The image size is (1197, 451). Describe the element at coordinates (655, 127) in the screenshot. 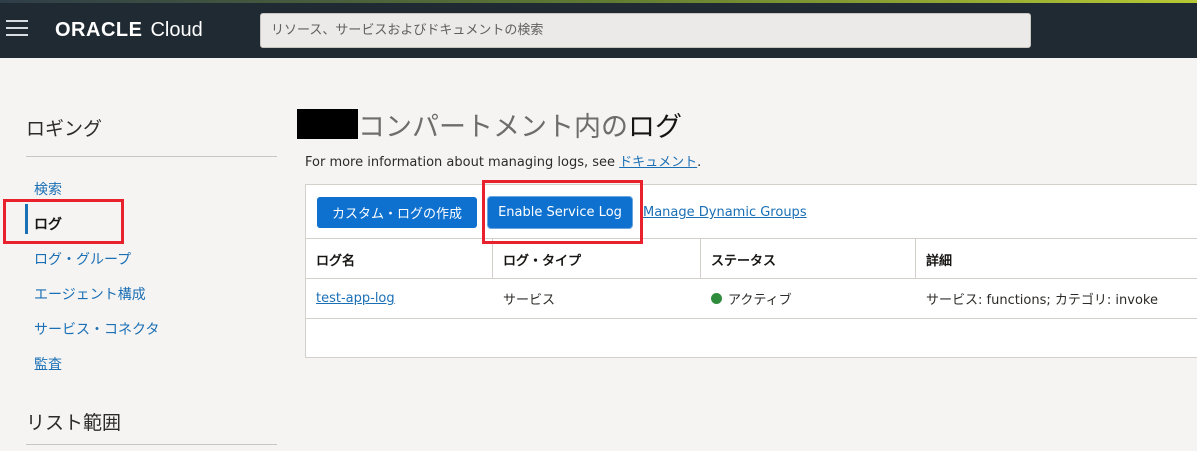

I see `page-title-main: ログ` at that location.